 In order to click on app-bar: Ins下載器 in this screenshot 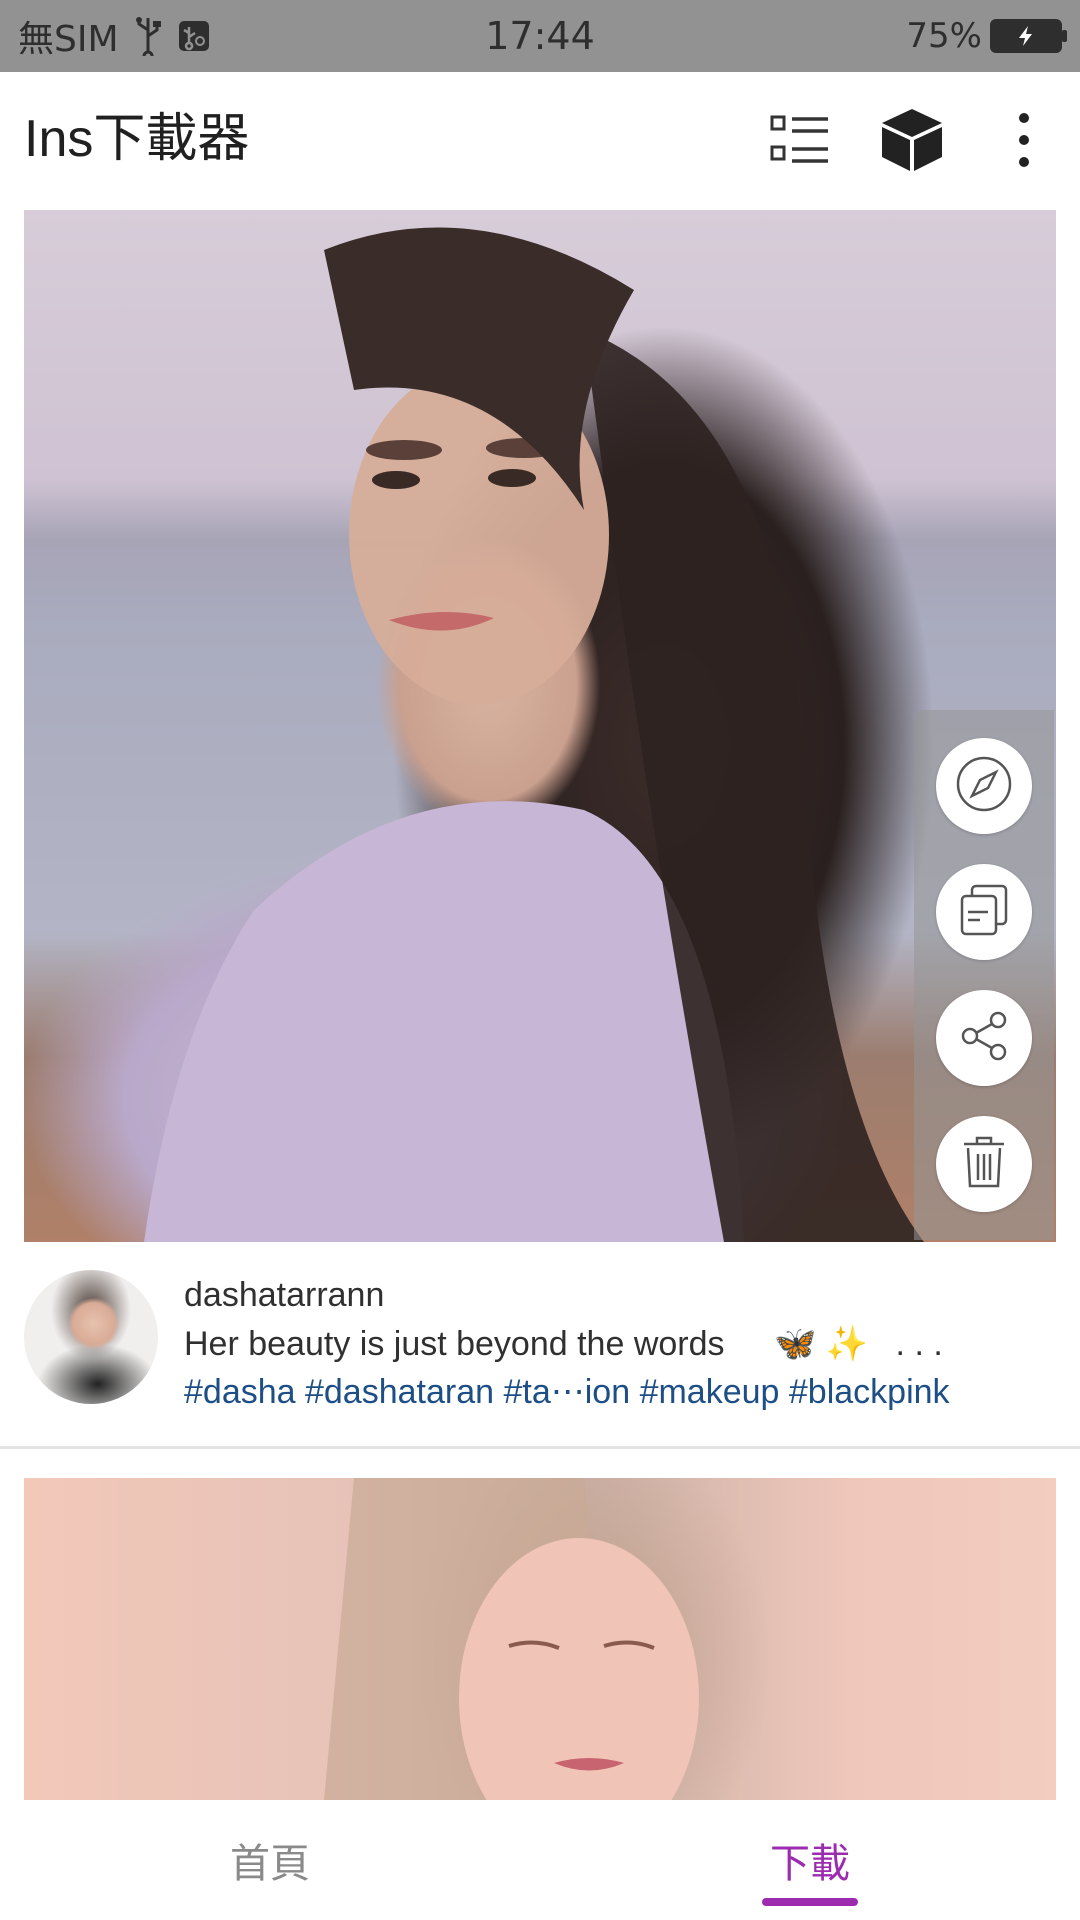, I will do `click(540, 142)`.